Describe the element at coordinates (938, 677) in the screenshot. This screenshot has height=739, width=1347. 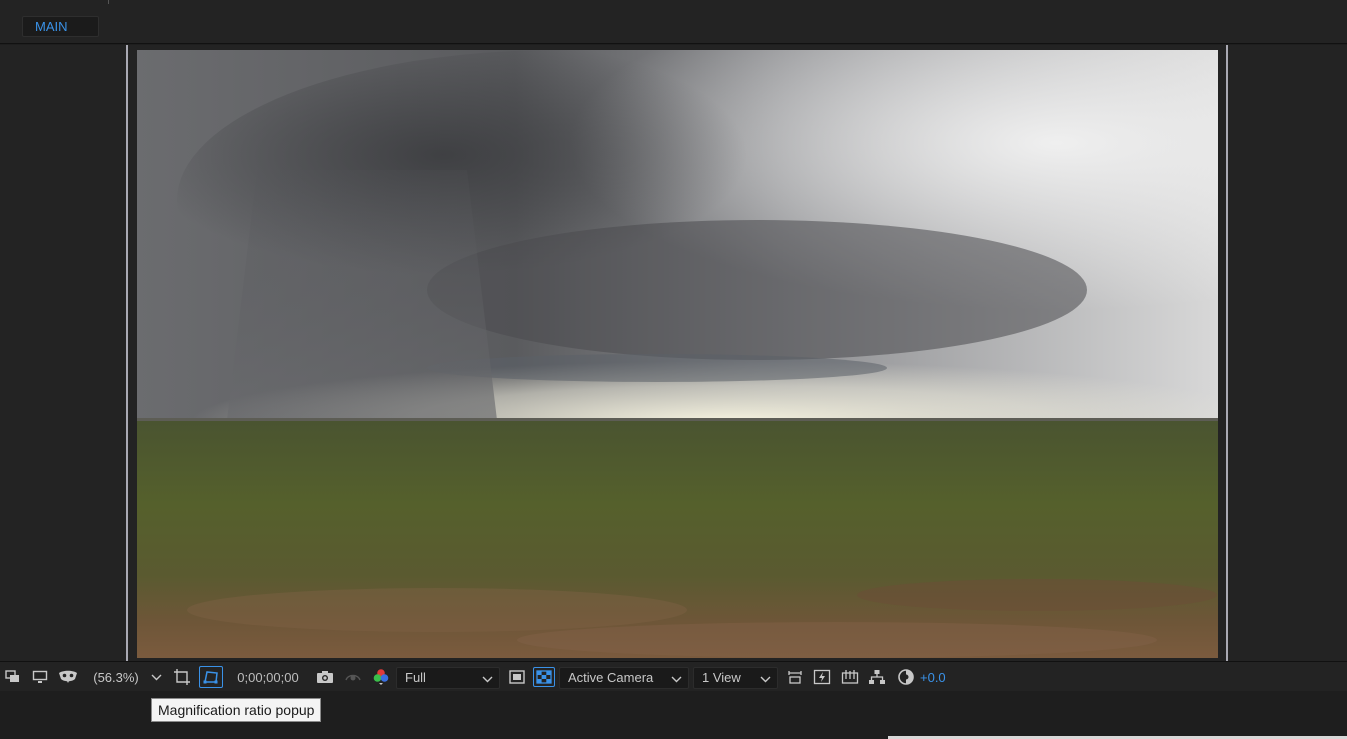
I see `exposure-value: +0.0` at that location.